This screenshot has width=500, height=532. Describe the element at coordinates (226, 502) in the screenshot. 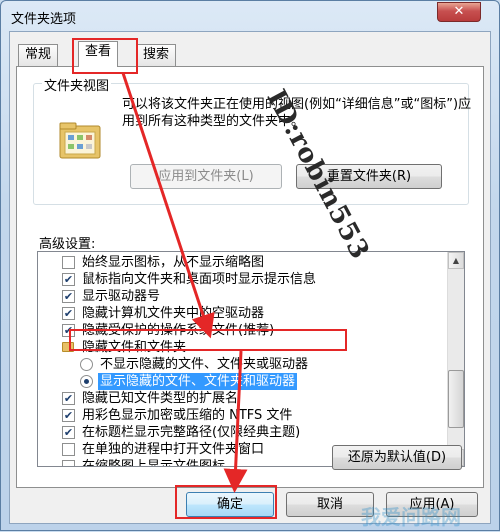

I see `annotation-box-ok` at that location.